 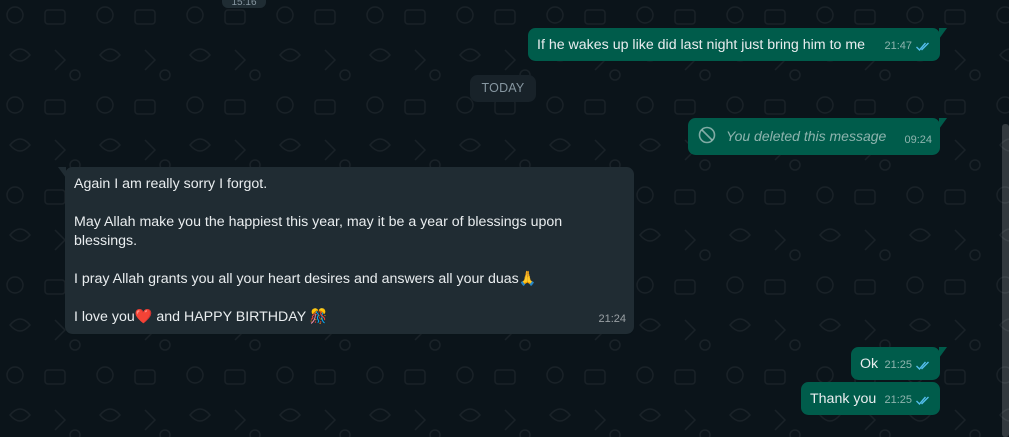 I want to click on deleted-message: You deleted this message 09:24, so click(x=817, y=136).